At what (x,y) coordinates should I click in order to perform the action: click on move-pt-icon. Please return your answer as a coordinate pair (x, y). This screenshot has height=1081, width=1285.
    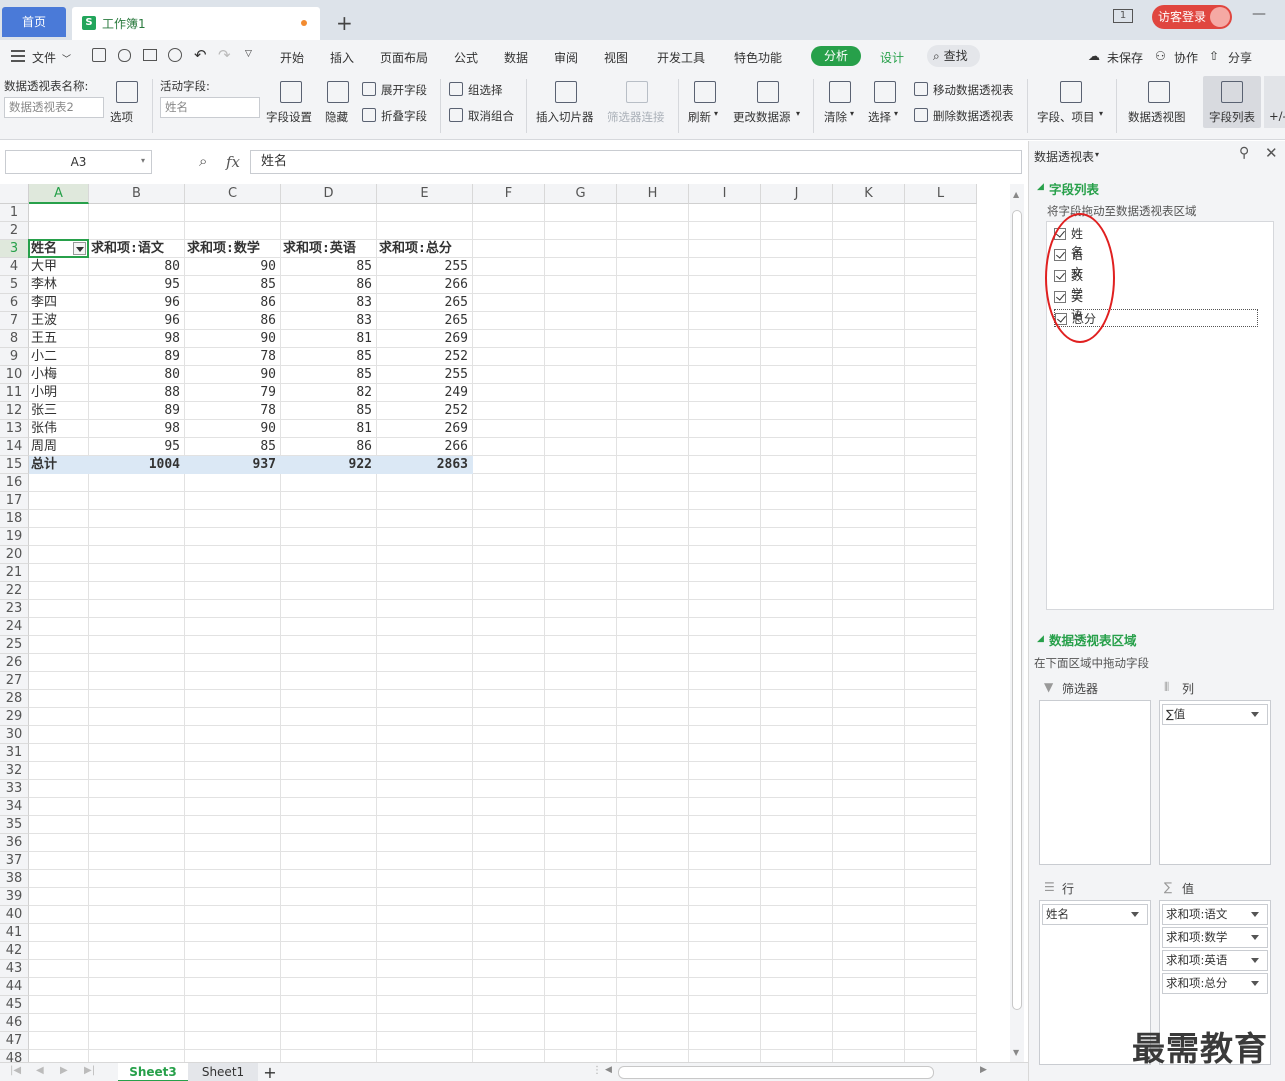
    Looking at the image, I should click on (921, 89).